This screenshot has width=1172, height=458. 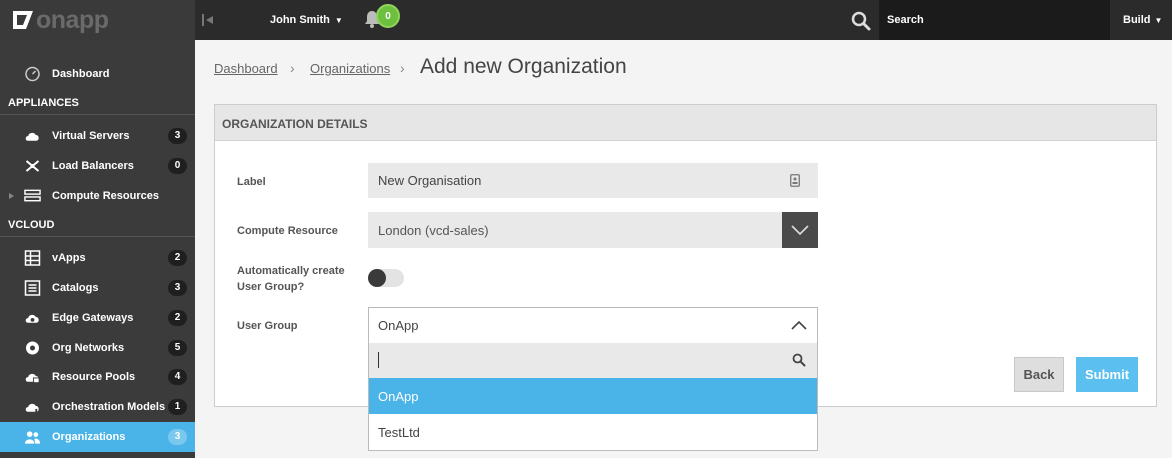 I want to click on logo: onapp, so click(x=97, y=20).